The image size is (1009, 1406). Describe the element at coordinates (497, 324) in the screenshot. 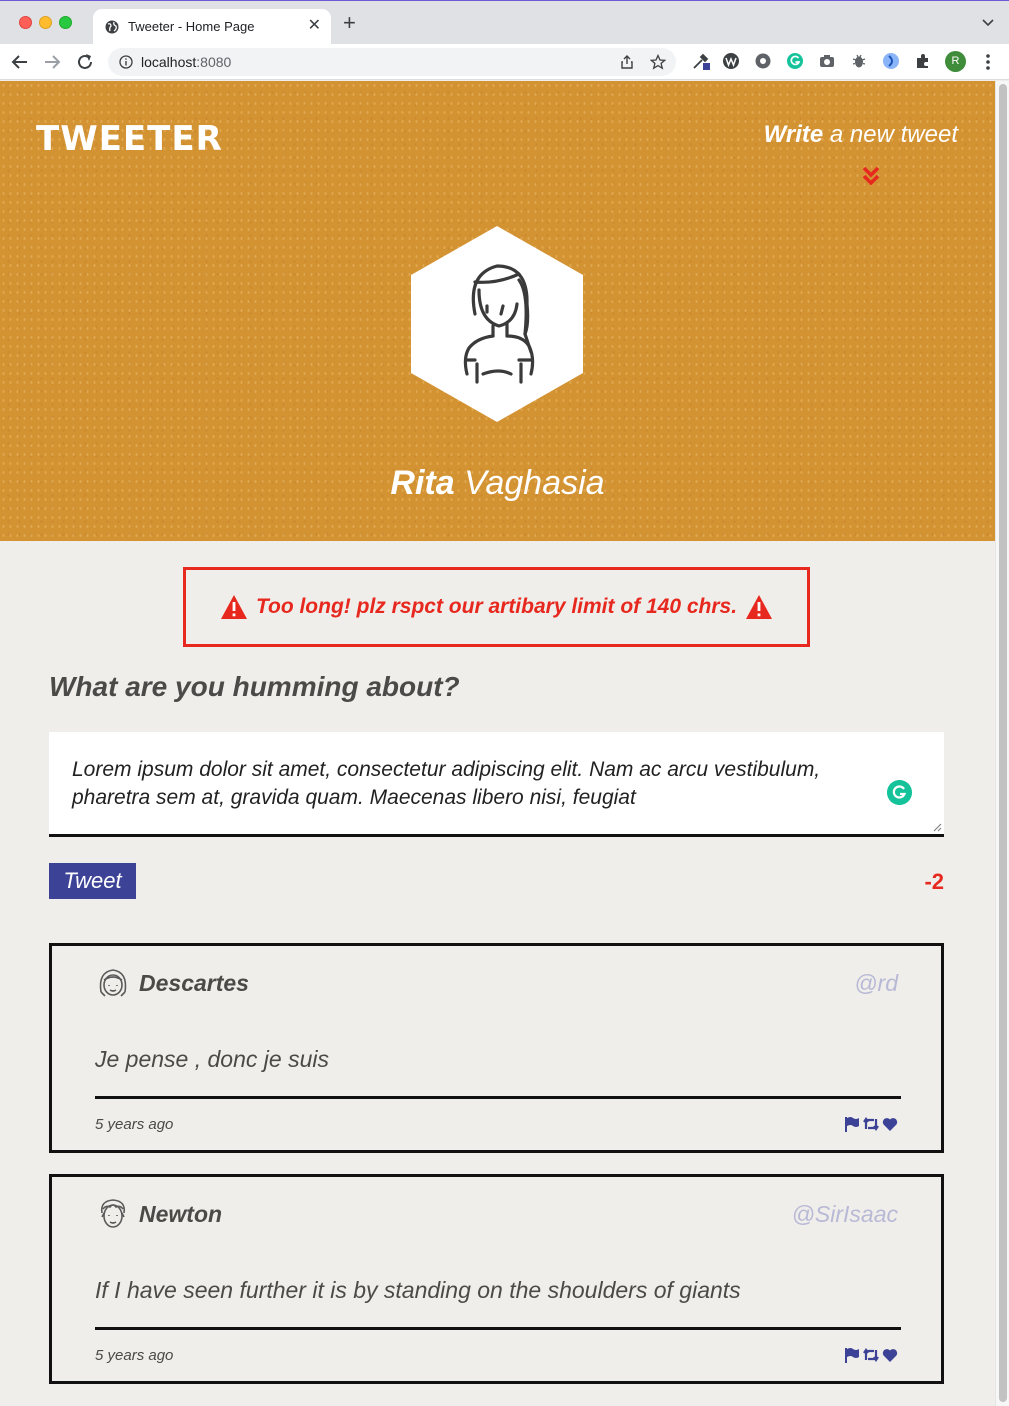

I see `profile-avatar-image` at that location.